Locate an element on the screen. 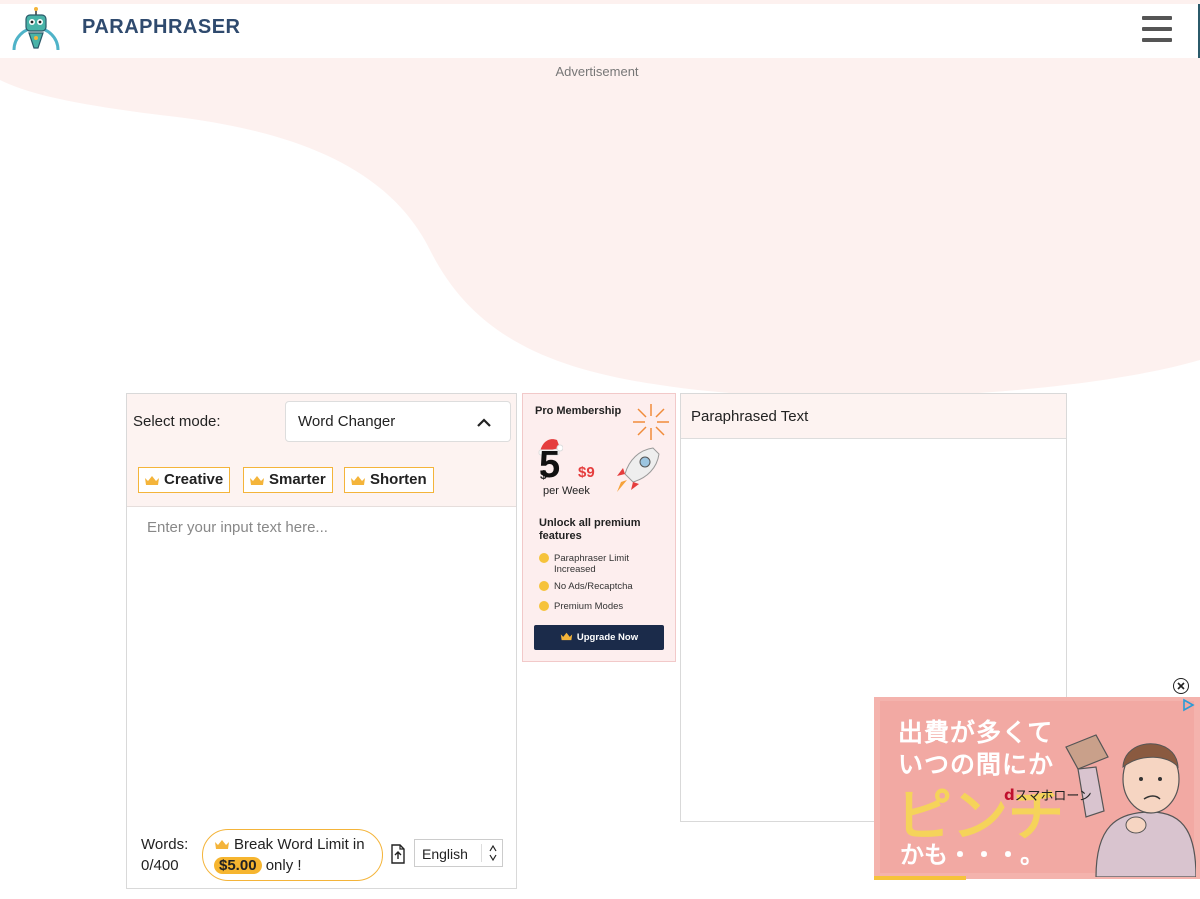 The image size is (1200, 899). floating-ad-image: 出費が多くて いつの間にか ピンチ かも・・・。 dスマホローン is located at coordinates (1038, 789).